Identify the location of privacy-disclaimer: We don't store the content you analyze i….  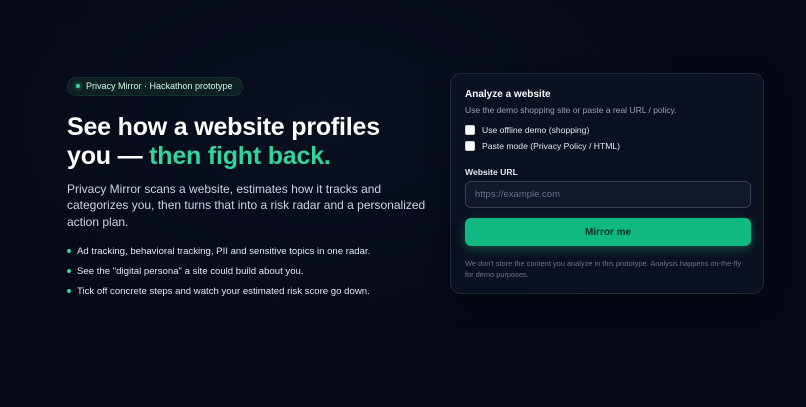
(603, 269).